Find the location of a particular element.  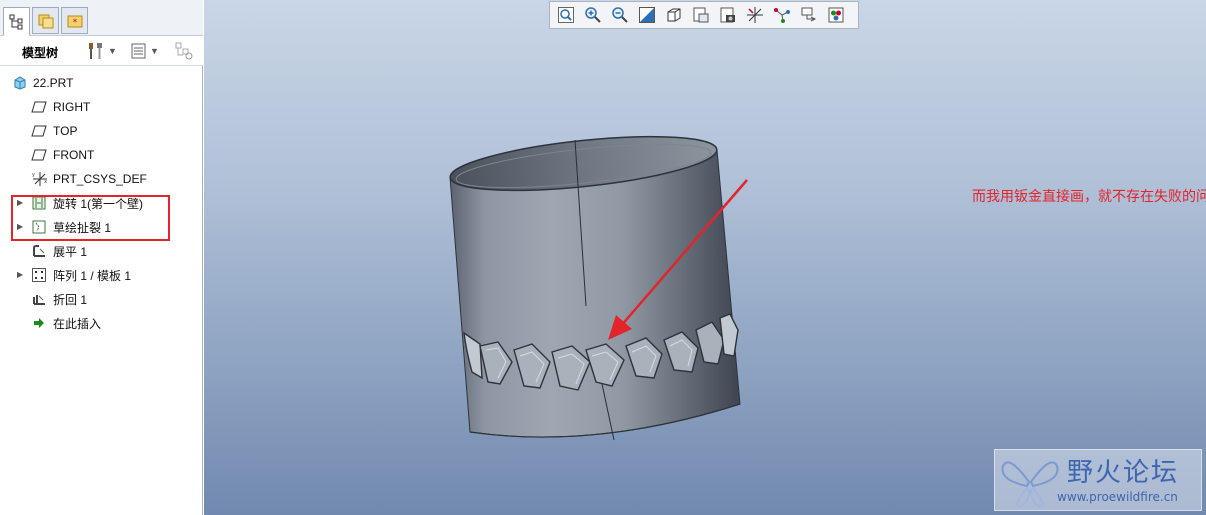

tree-item-label: 阵列 1 / 模板 1 is located at coordinates (92, 275).